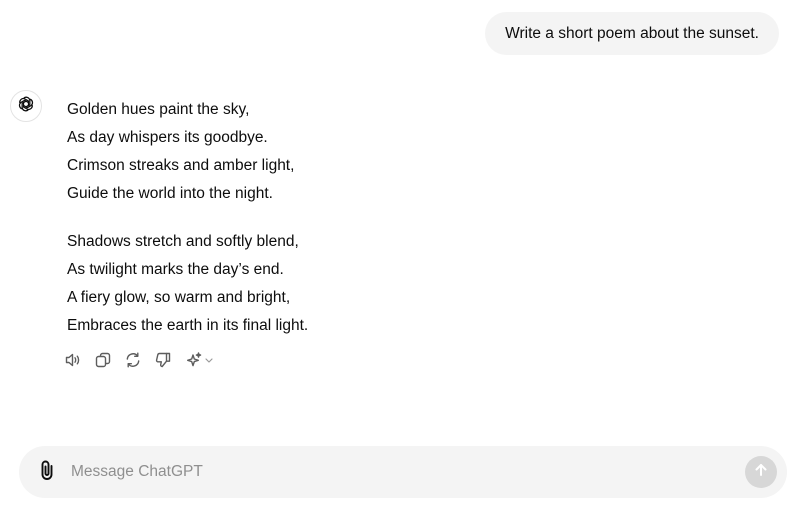 The width and height of the screenshot is (808, 505). I want to click on message-input, so click(391, 472).